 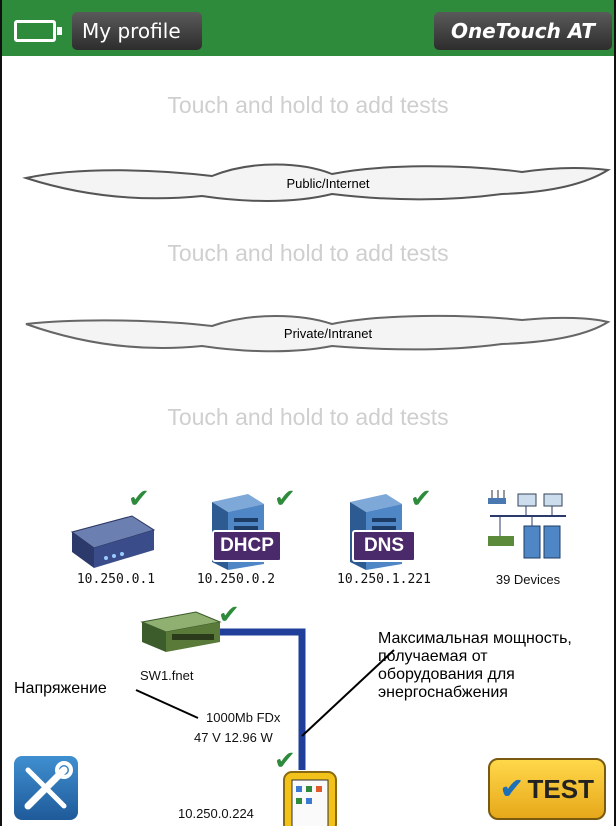 I want to click on power-annotation-line: получаемая от, so click(x=433, y=656).